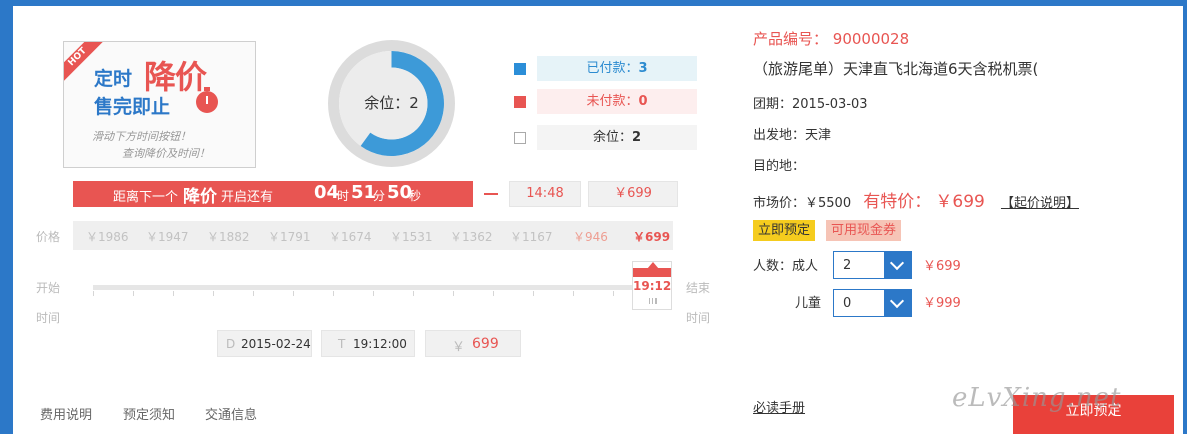 This screenshot has height=434, width=1187. What do you see at coordinates (107, 237) in the screenshot?
I see `price-step: ￥1986` at bounding box center [107, 237].